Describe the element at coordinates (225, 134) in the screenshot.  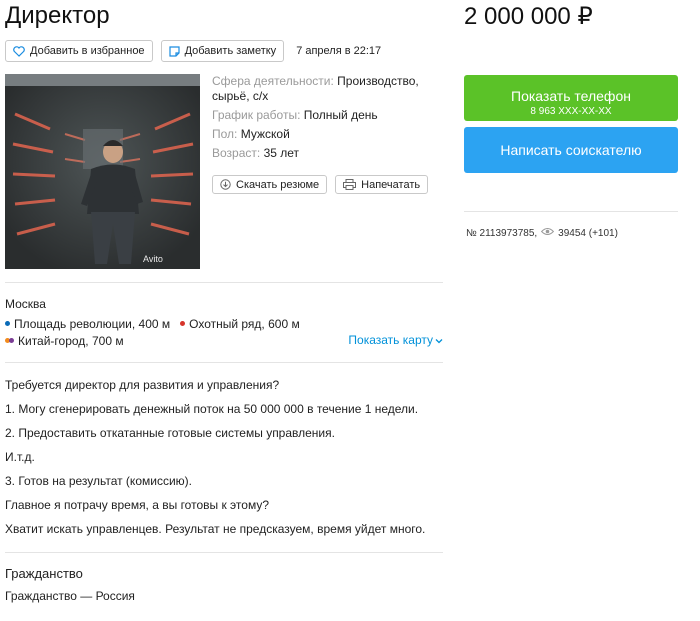
I see `param-label: Пол:` at that location.